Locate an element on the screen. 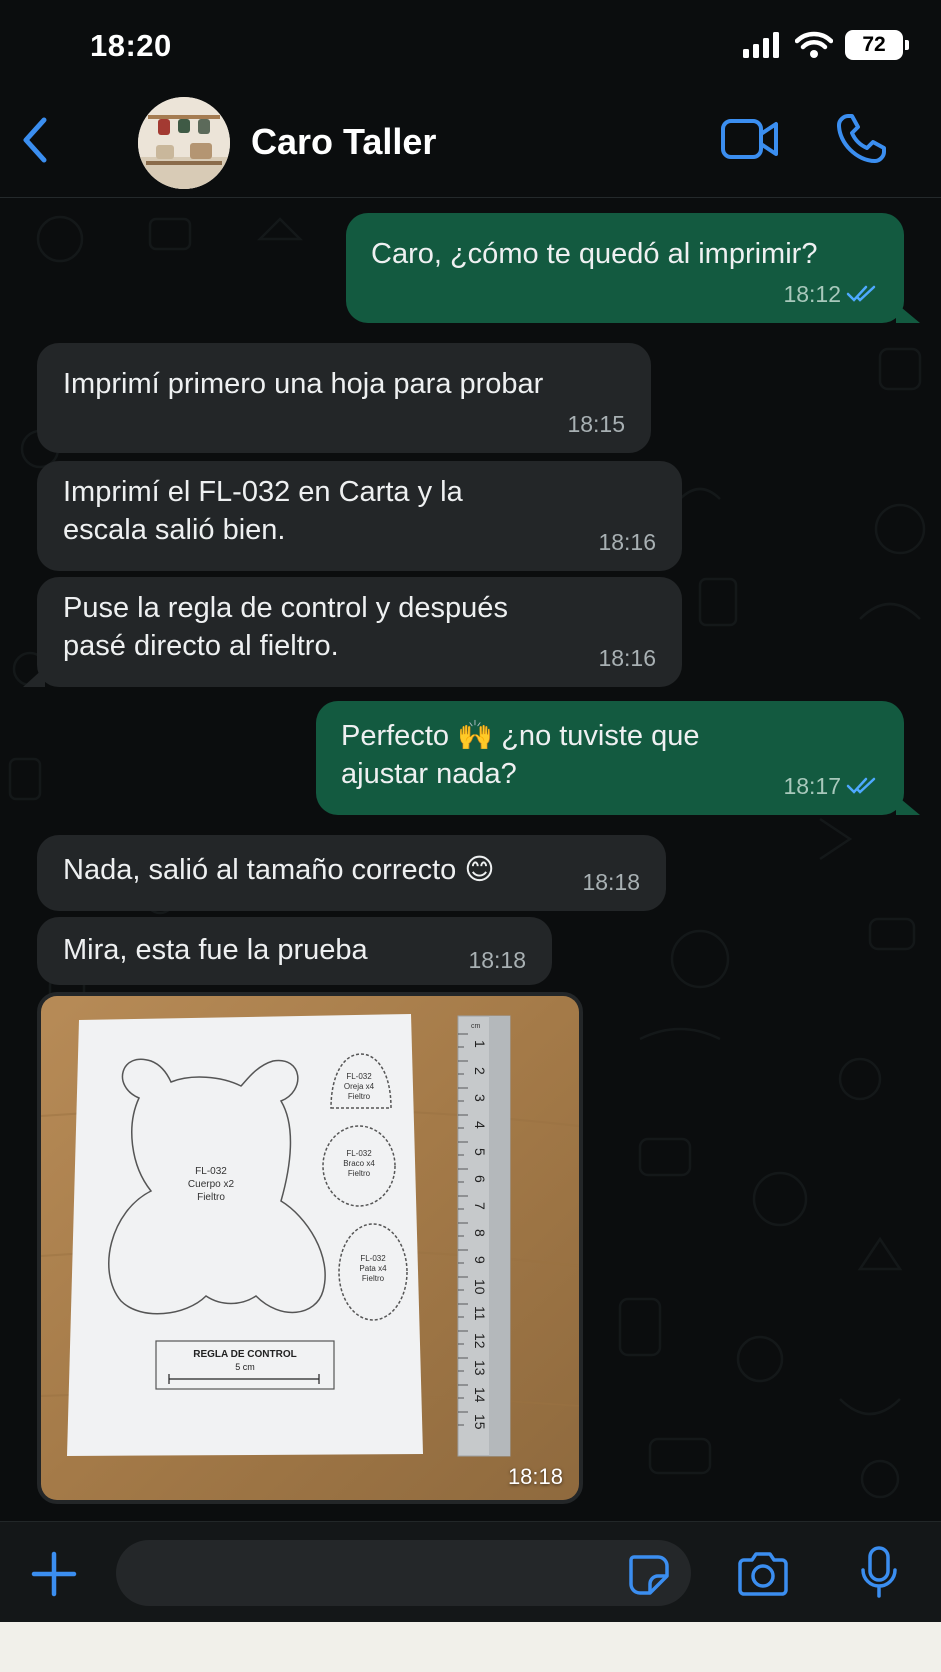  ruler-number: 7 is located at coordinates (480, 1206).